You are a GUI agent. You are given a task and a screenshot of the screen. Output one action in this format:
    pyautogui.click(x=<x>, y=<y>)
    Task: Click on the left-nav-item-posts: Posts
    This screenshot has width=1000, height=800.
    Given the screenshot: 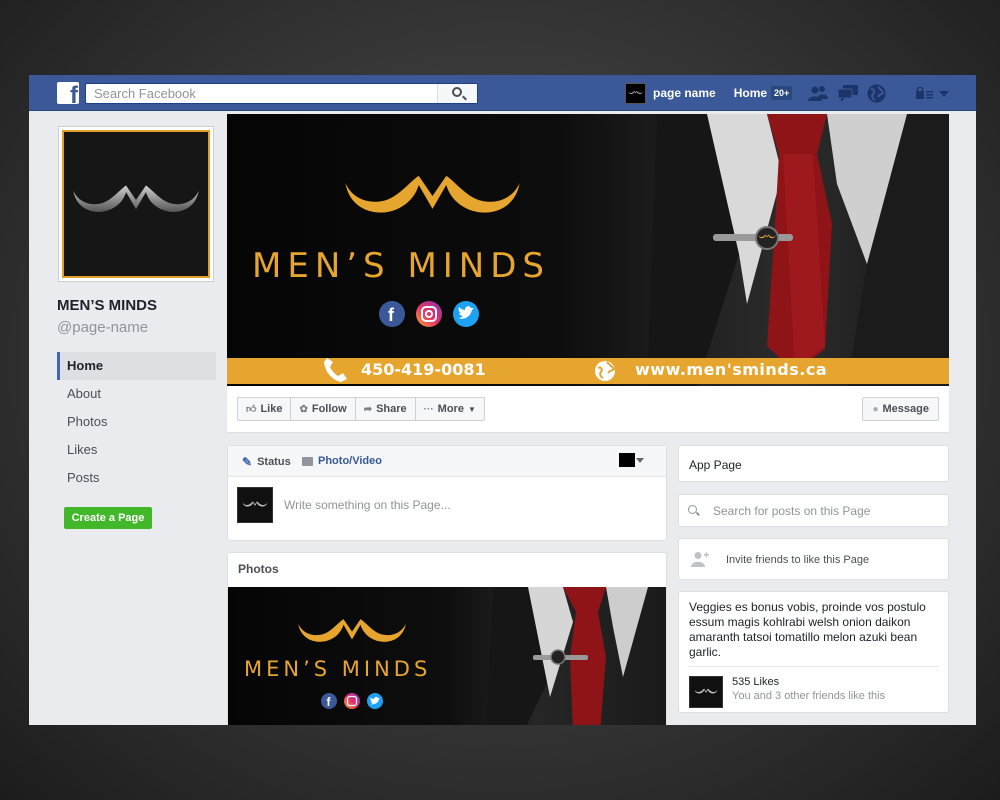 What is the action you would take?
    pyautogui.click(x=136, y=478)
    